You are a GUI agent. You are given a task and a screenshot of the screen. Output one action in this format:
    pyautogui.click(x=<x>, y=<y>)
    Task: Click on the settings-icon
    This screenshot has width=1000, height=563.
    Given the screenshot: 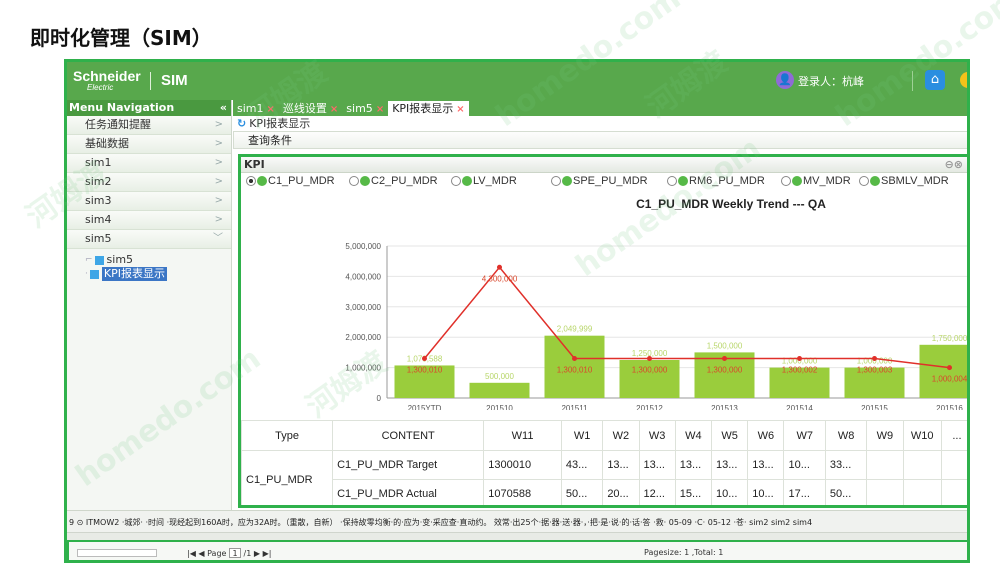 What is the action you would take?
    pyautogui.click(x=963, y=80)
    